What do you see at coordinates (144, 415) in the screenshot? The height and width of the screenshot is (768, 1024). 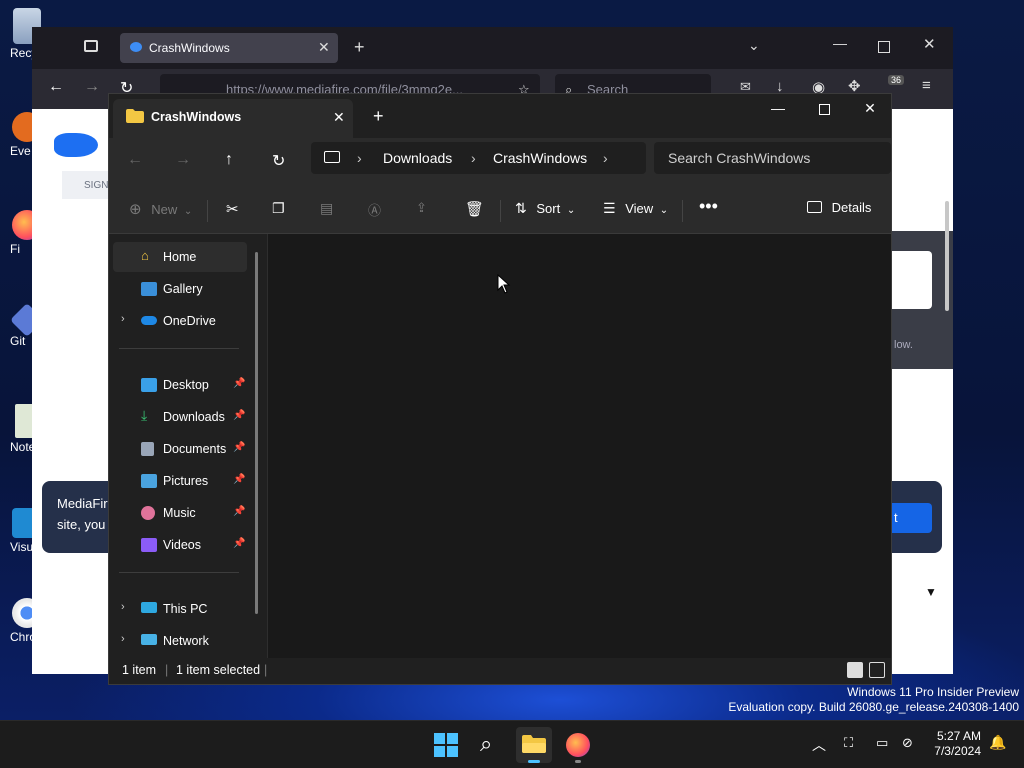 I see `downloads-icon: ⤓` at bounding box center [144, 415].